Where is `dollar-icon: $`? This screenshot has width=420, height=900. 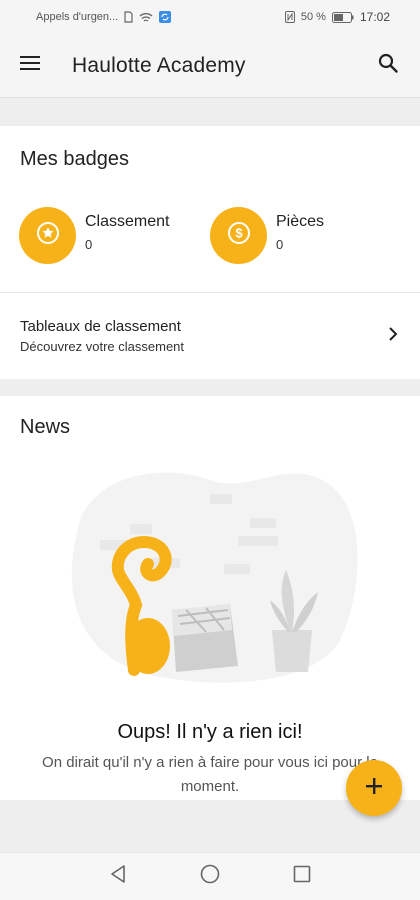 dollar-icon: $ is located at coordinates (238, 235).